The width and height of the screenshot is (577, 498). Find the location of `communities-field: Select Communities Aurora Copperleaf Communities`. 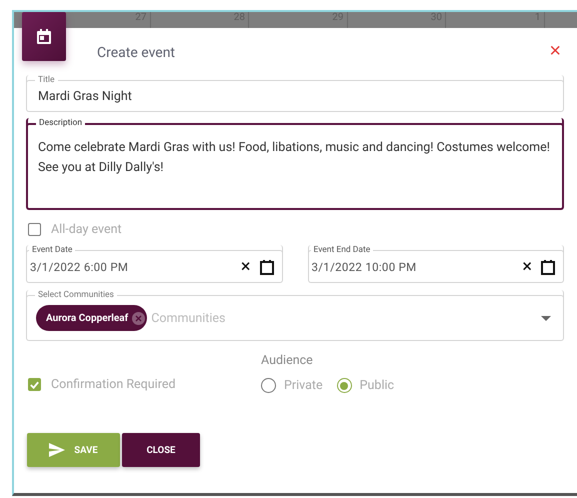

communities-field: Select Communities Aurora Copperleaf Communities is located at coordinates (295, 315).